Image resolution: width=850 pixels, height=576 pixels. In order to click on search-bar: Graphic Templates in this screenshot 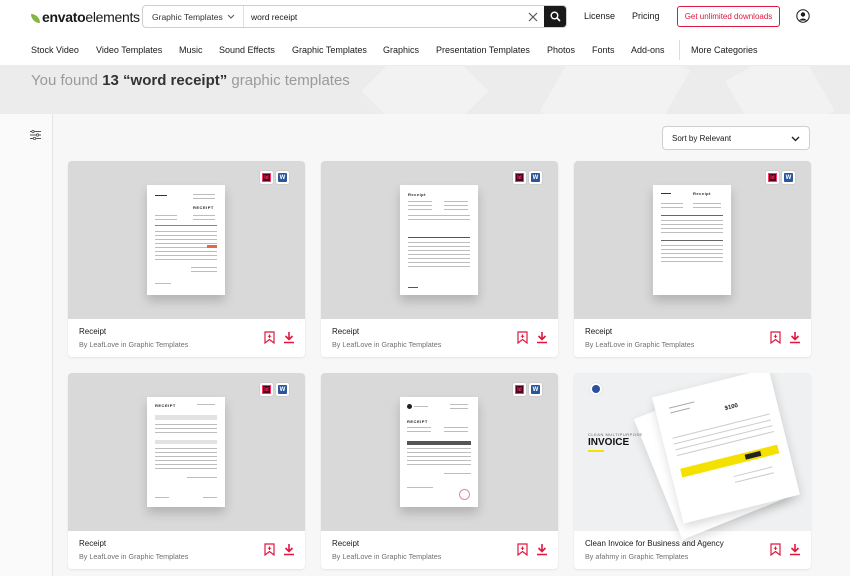, I will do `click(354, 16)`.